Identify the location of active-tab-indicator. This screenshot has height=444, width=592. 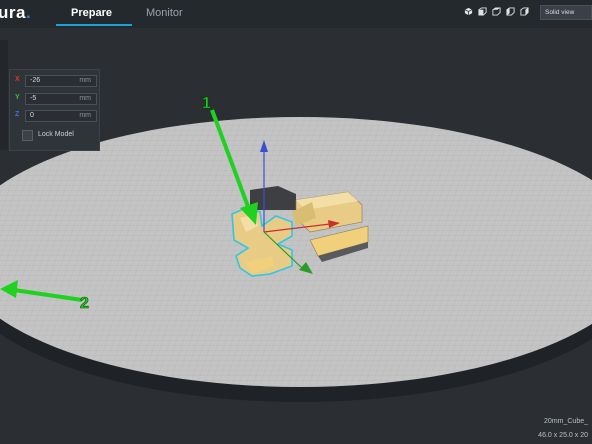
(94, 25).